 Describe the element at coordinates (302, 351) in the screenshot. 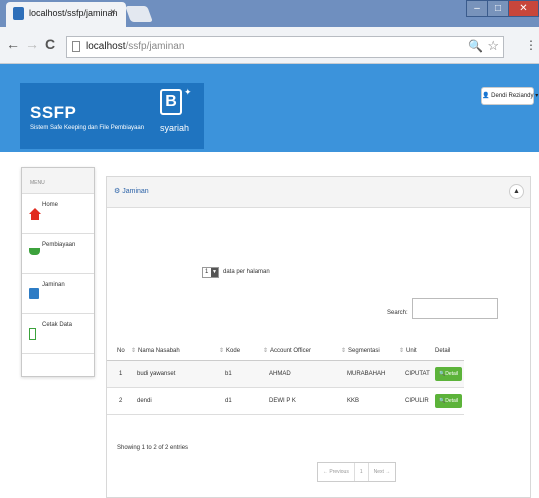

I see `column-header-account-officer: ⇕ Account Officer` at that location.